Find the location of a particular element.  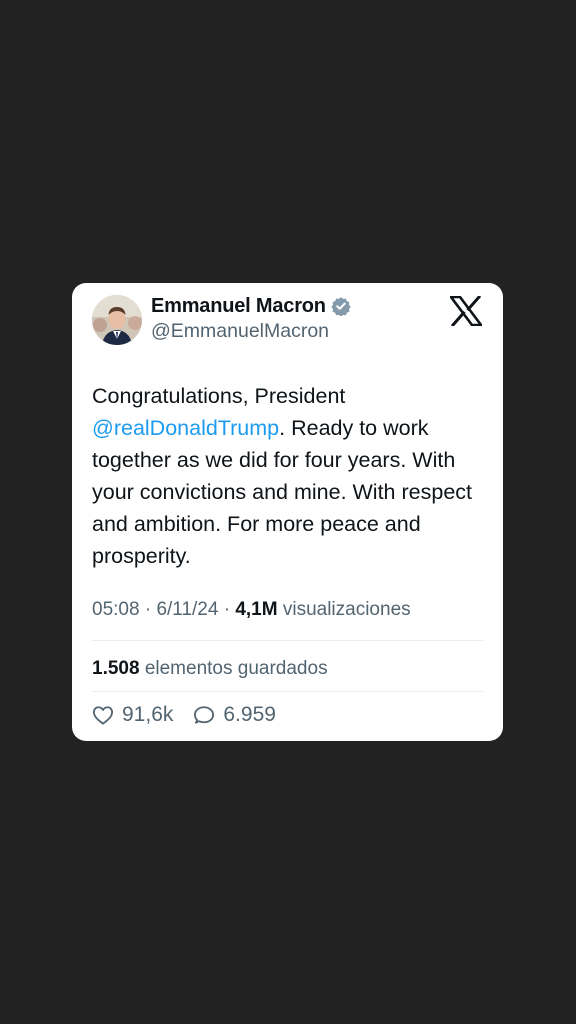

tweet-text-start: Congratulations, President is located at coordinates (219, 396).